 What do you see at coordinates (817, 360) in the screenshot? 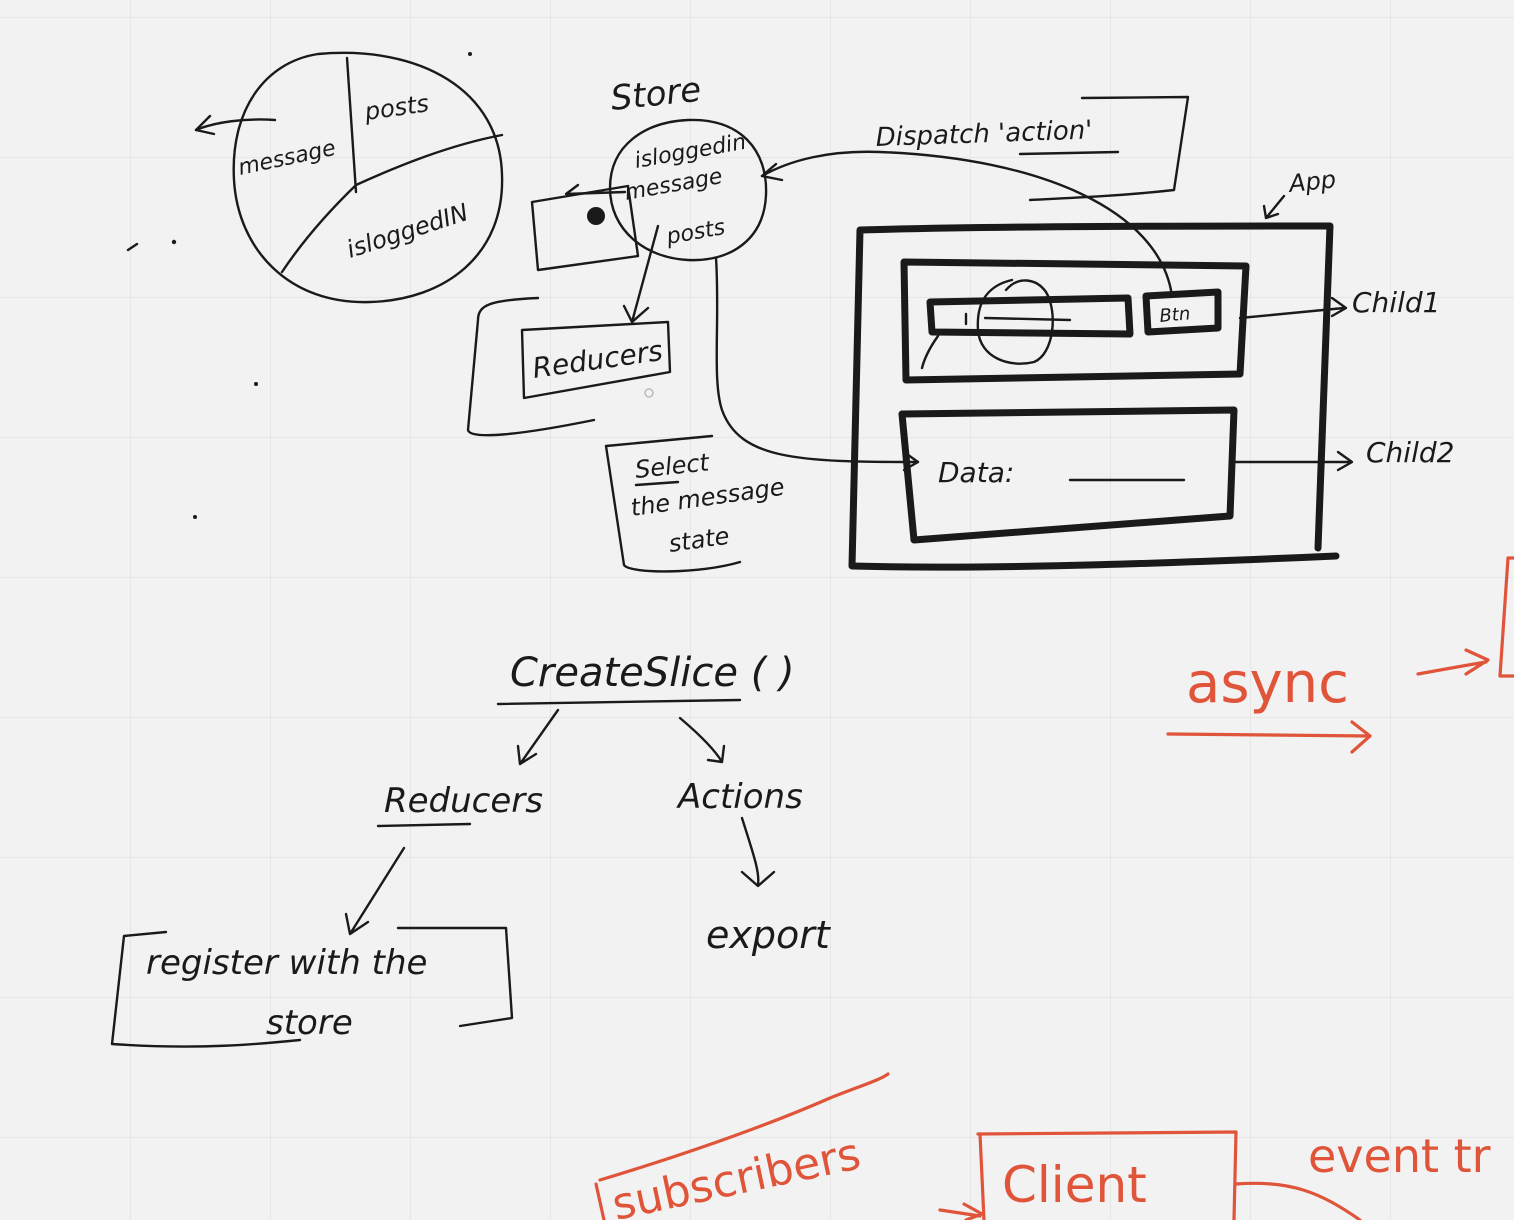
I see `store-to-data-curve` at bounding box center [817, 360].